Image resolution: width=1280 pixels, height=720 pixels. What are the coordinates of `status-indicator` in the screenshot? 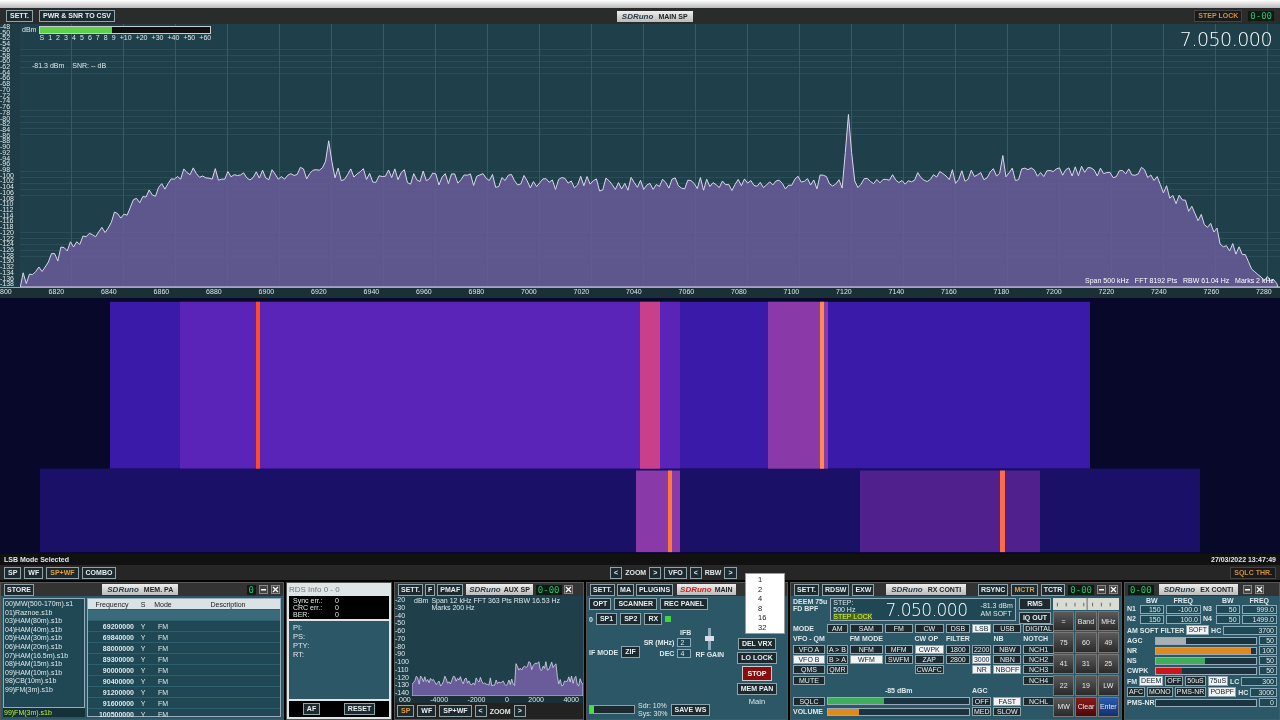 It's located at (668, 619).